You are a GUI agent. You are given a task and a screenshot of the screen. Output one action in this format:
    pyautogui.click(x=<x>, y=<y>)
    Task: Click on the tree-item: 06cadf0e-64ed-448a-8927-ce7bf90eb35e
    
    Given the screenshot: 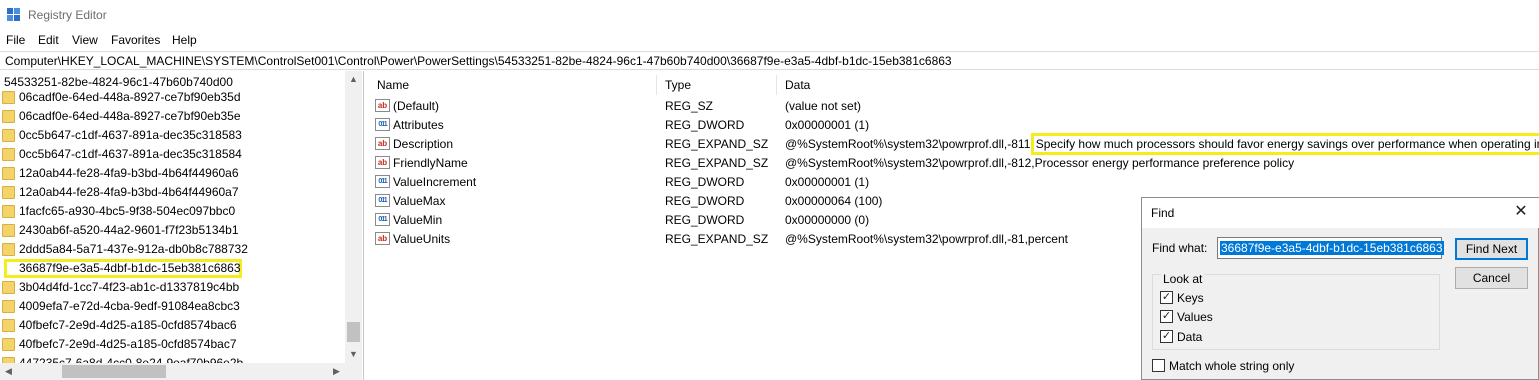 What is the action you would take?
    pyautogui.click(x=172, y=116)
    